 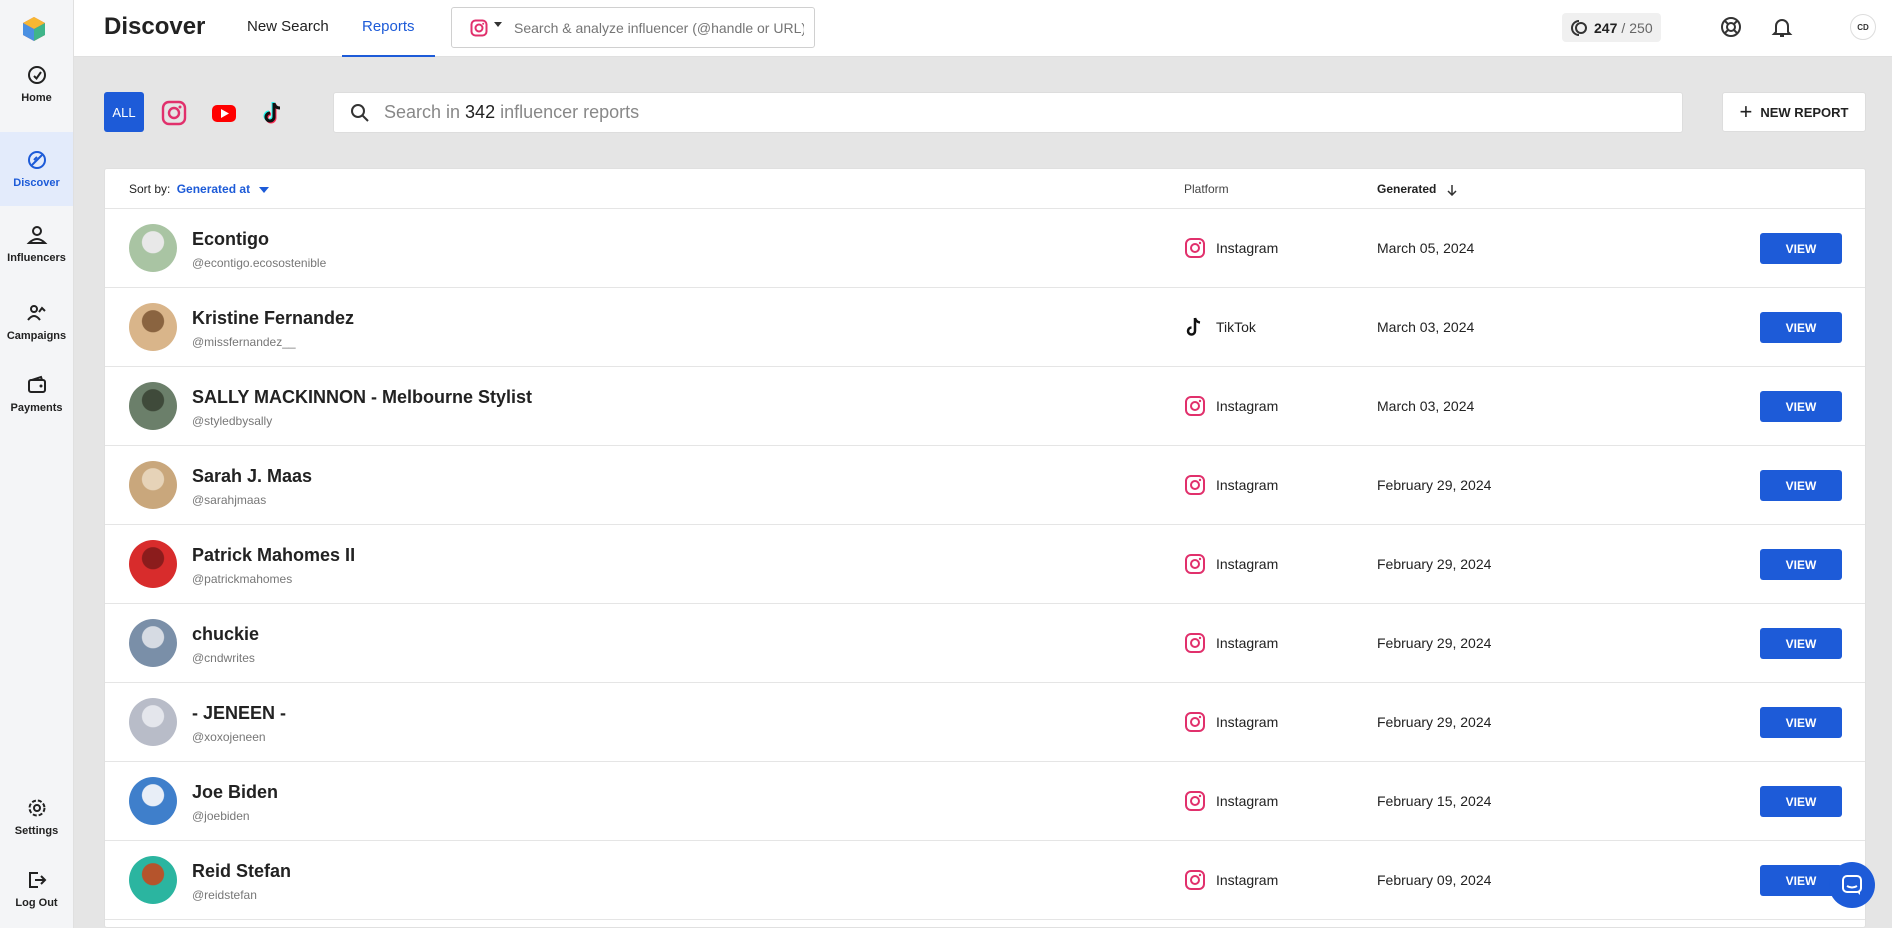 I want to click on generated-date: February 29, 2024, so click(x=1434, y=643).